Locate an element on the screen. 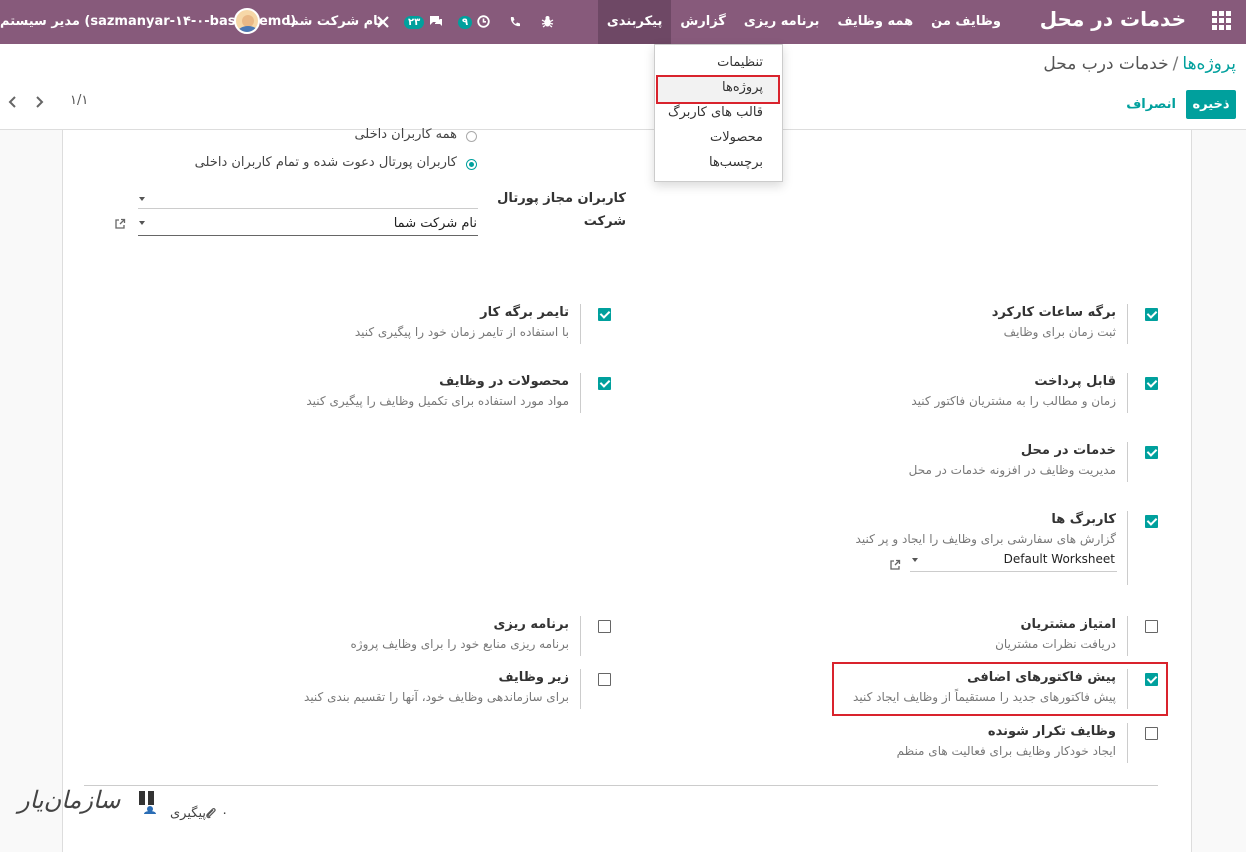 The width and height of the screenshot is (1246, 852). company-label: شرکت is located at coordinates (604, 221).